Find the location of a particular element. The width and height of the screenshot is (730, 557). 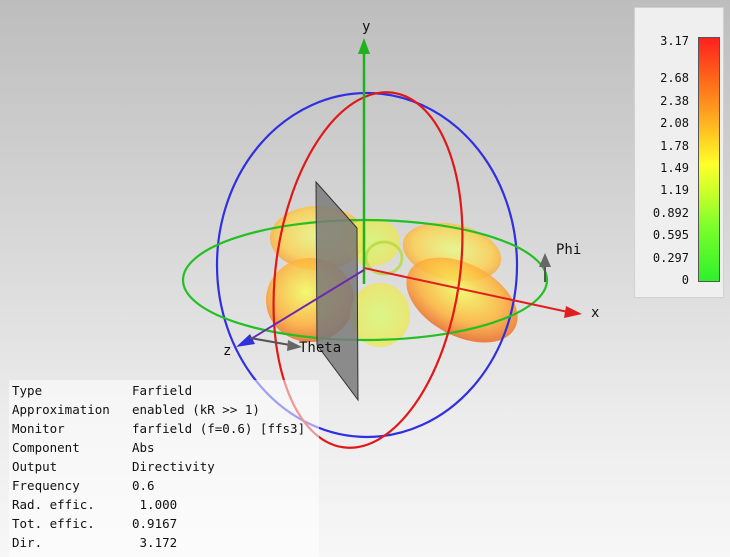

info-key: Frequency is located at coordinates (46, 485).